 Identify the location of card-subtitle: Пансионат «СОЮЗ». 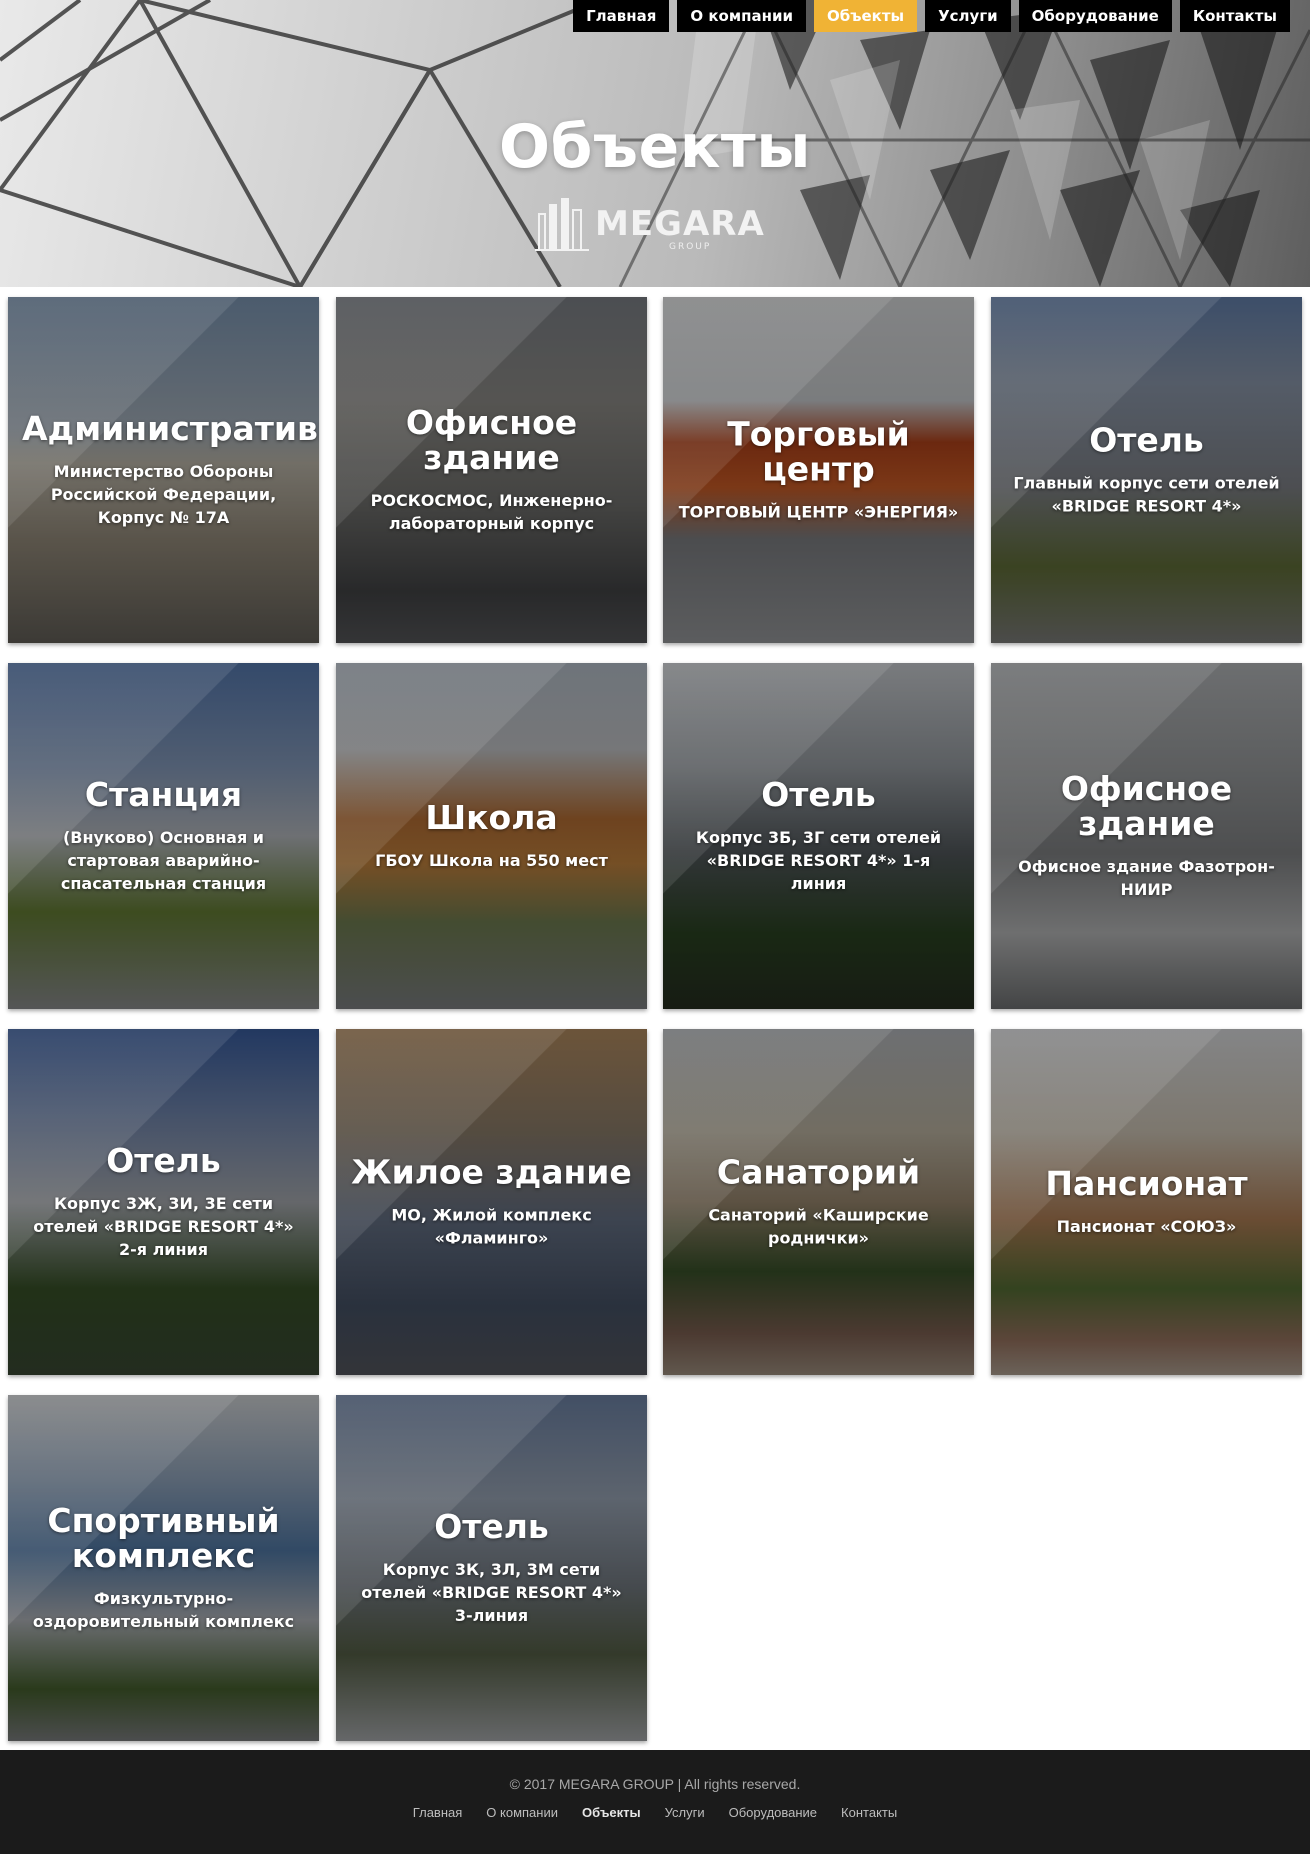
(1146, 1226).